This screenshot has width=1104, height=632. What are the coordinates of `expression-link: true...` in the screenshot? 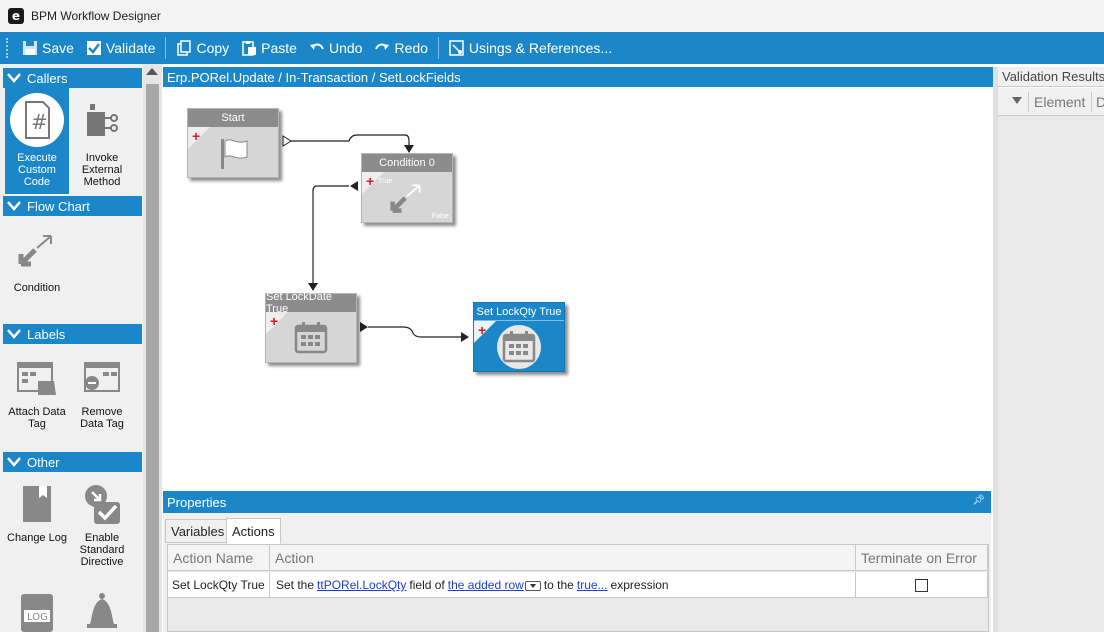 It's located at (592, 585).